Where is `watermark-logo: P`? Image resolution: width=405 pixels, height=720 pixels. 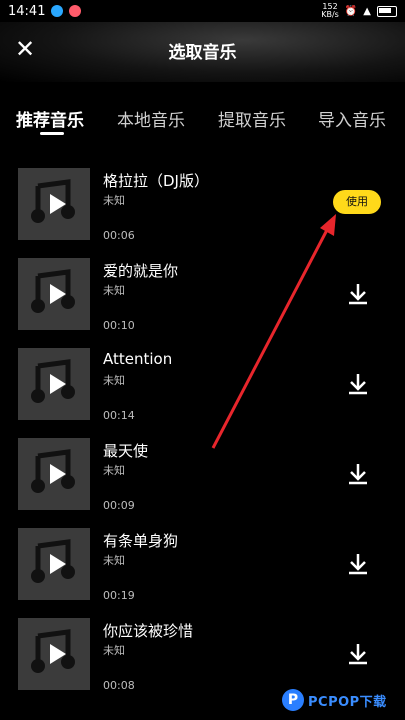 watermark-logo: P is located at coordinates (293, 700).